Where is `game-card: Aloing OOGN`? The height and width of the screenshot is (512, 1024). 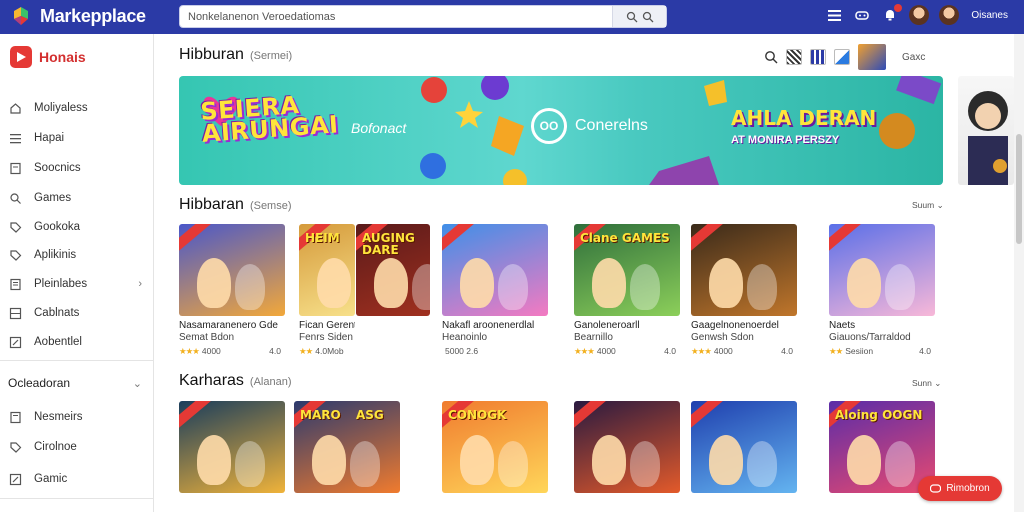
game-card: Aloing OOGN is located at coordinates (882, 447).